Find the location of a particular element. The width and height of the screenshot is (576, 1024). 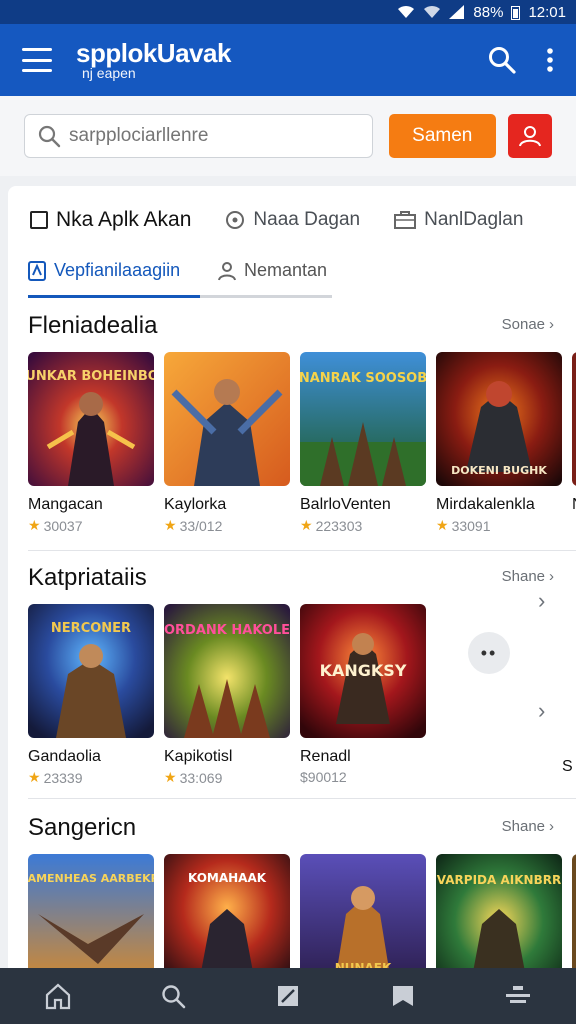

app-name: BalrloVenten is located at coordinates (345, 504).